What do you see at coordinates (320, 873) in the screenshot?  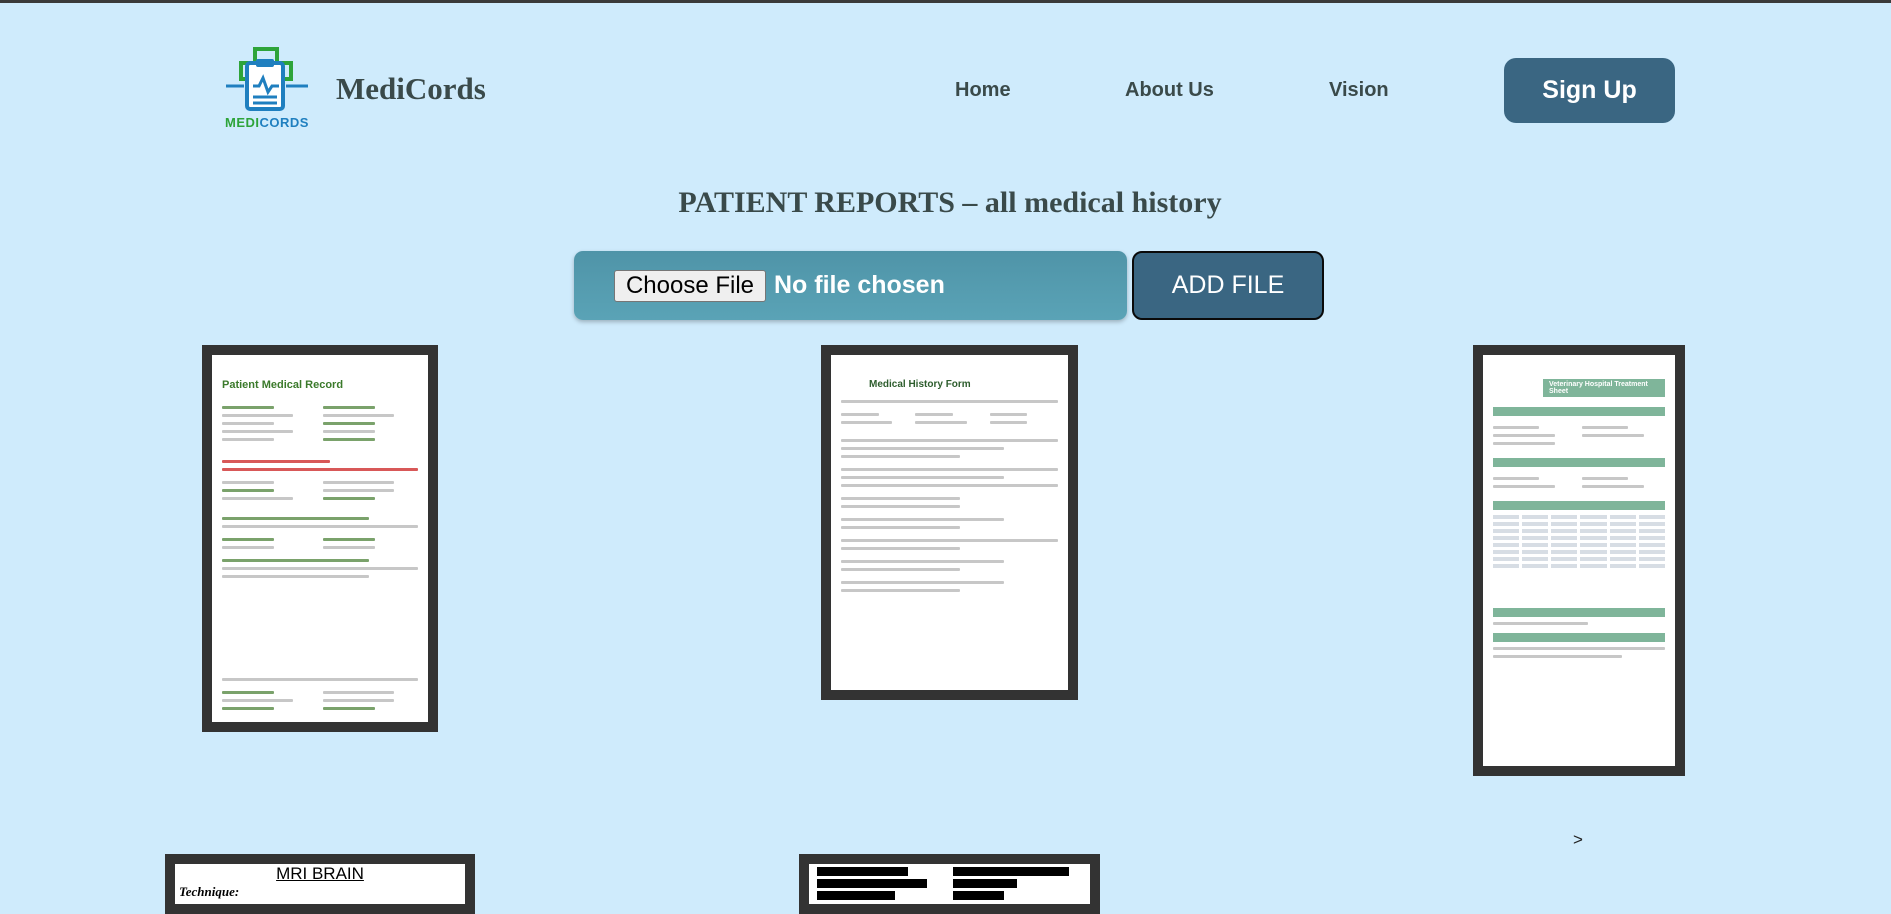 I see `report-title: MRI BRAIN` at bounding box center [320, 873].